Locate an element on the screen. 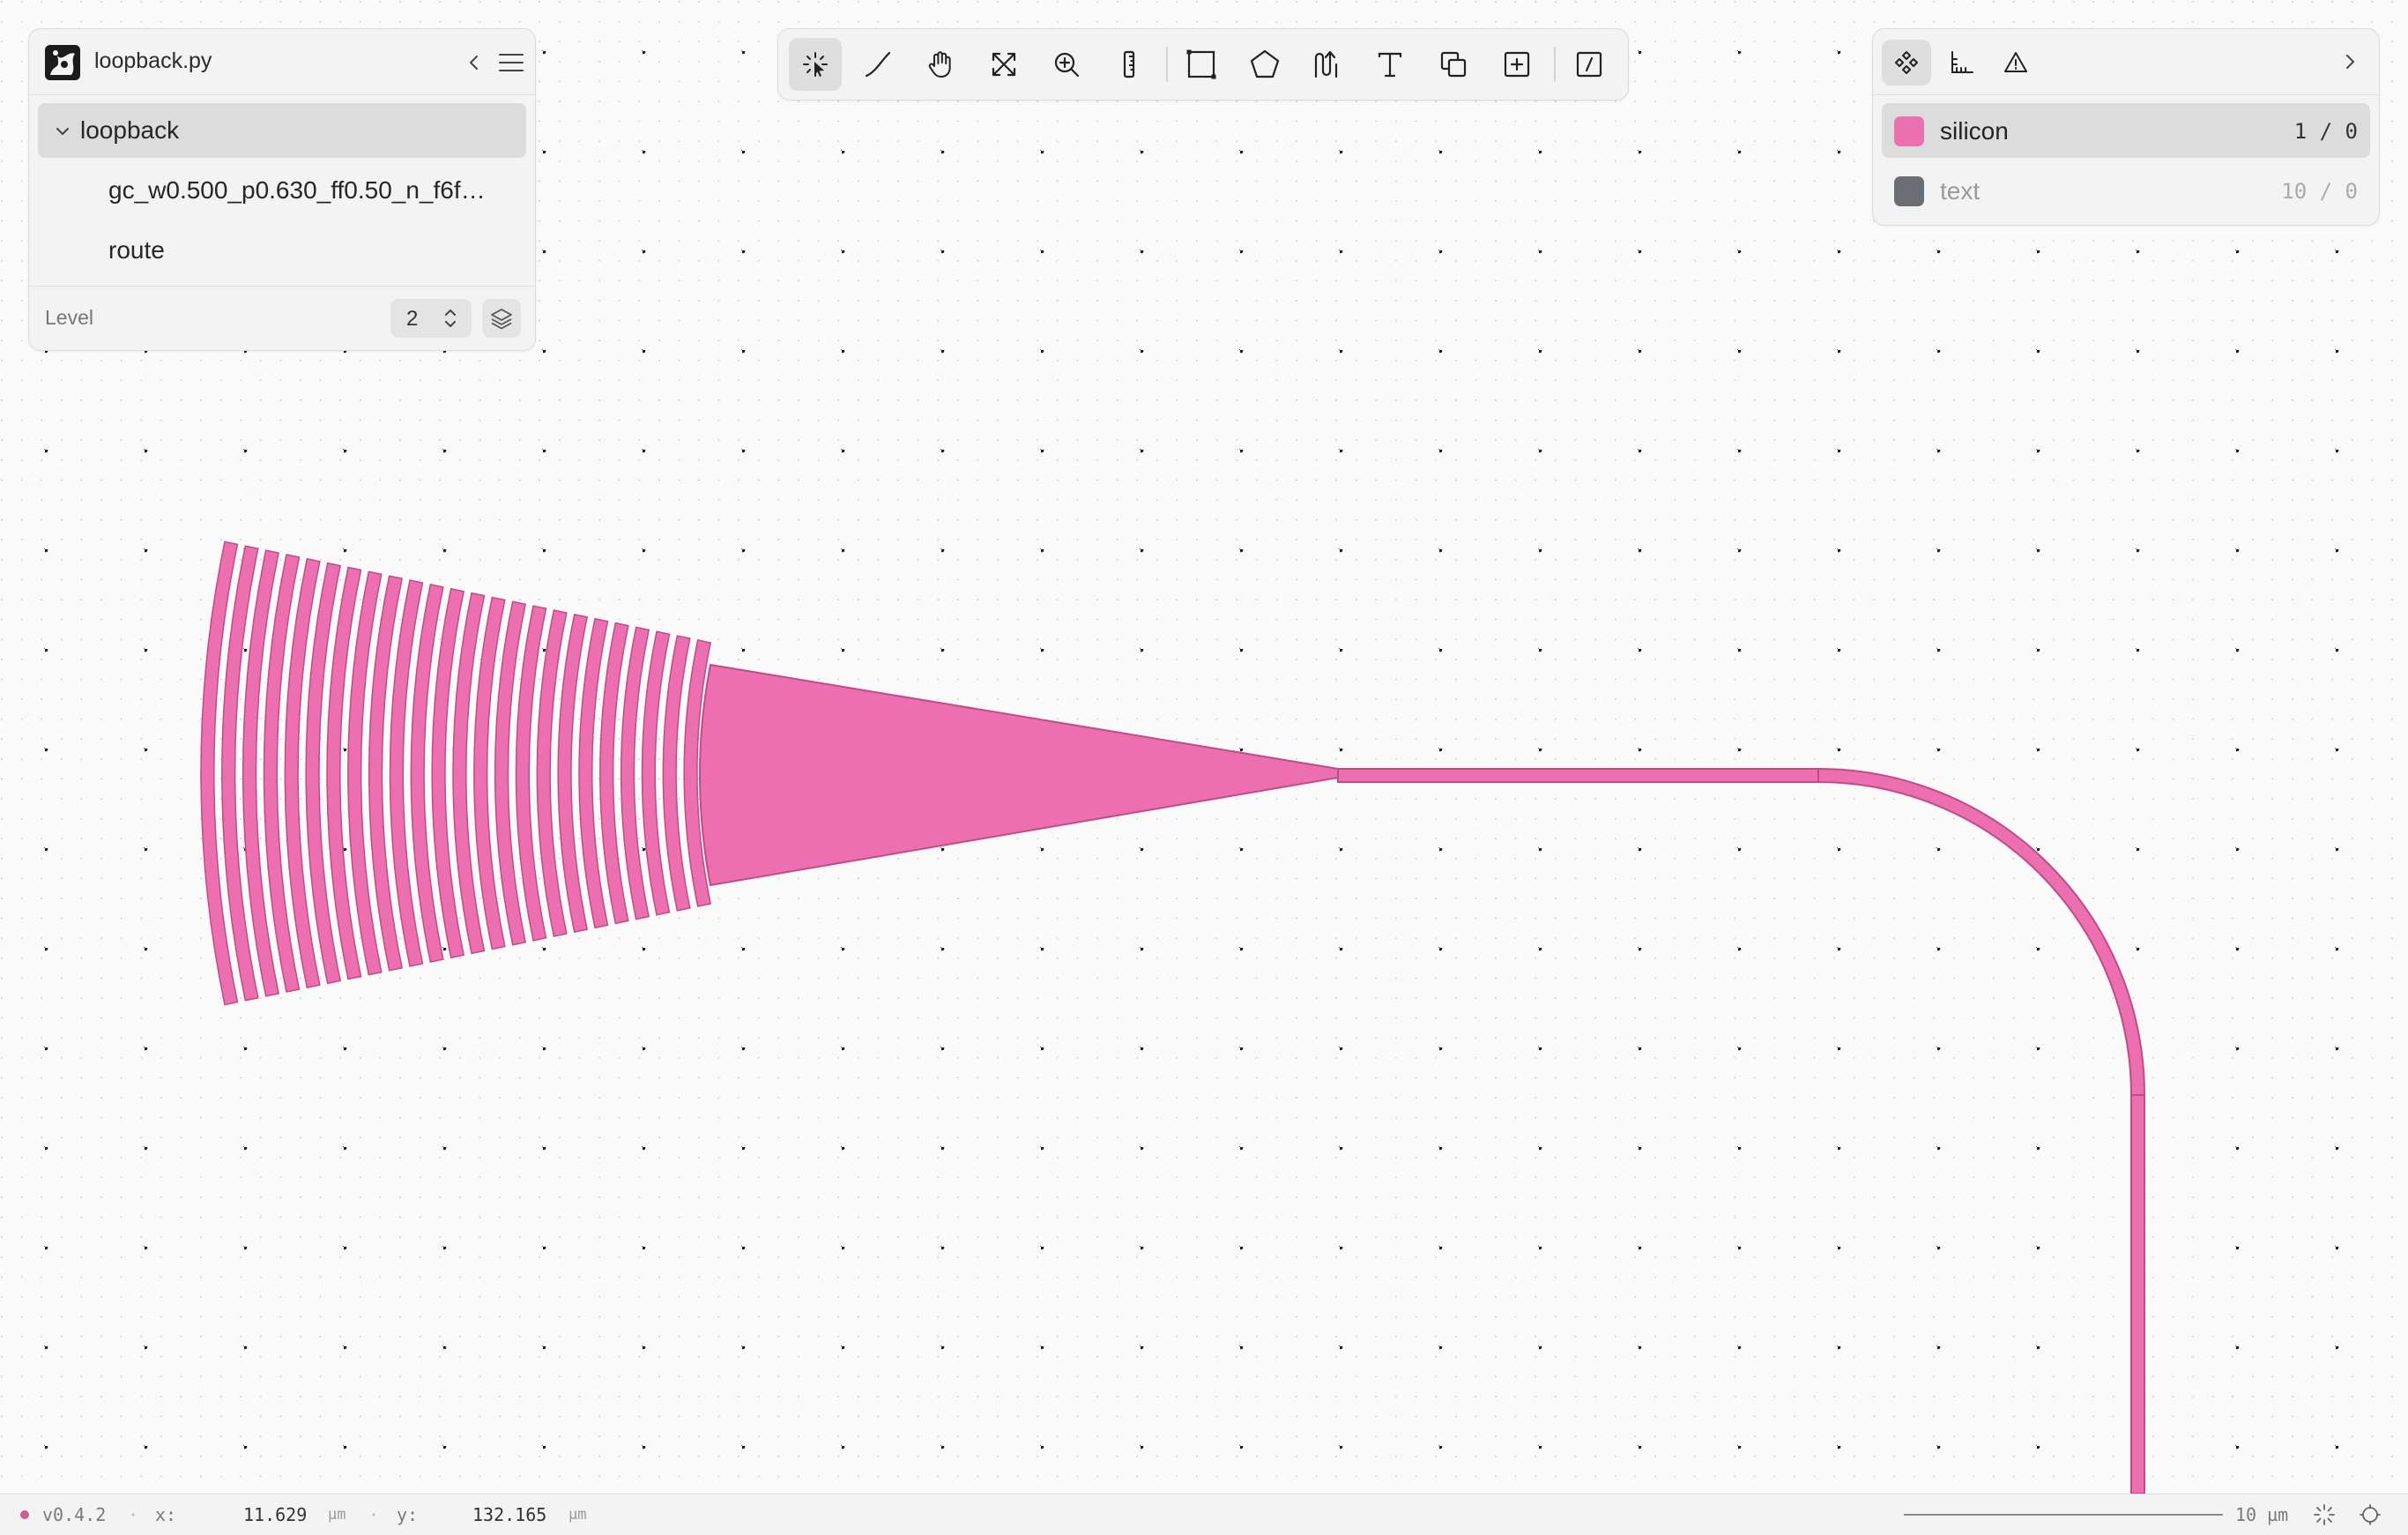  tree-item-label: loopback is located at coordinates (130, 130).